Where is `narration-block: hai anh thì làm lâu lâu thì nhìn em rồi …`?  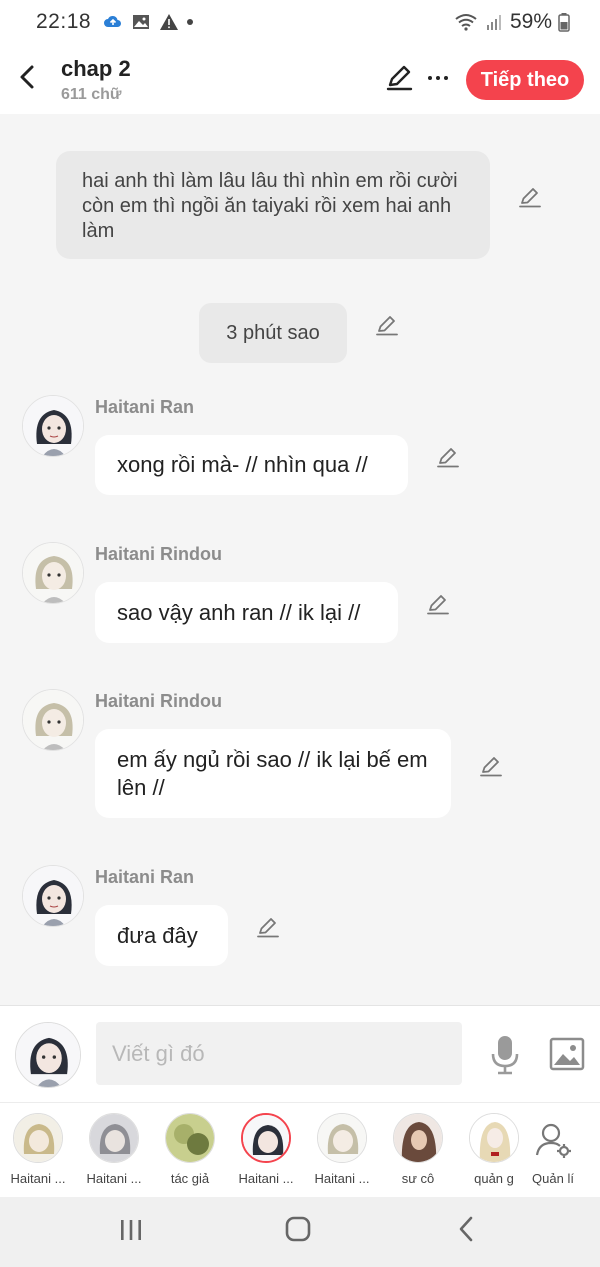
narration-block: hai anh thì làm lâu lâu thì nhìn em rồi … is located at coordinates (273, 205).